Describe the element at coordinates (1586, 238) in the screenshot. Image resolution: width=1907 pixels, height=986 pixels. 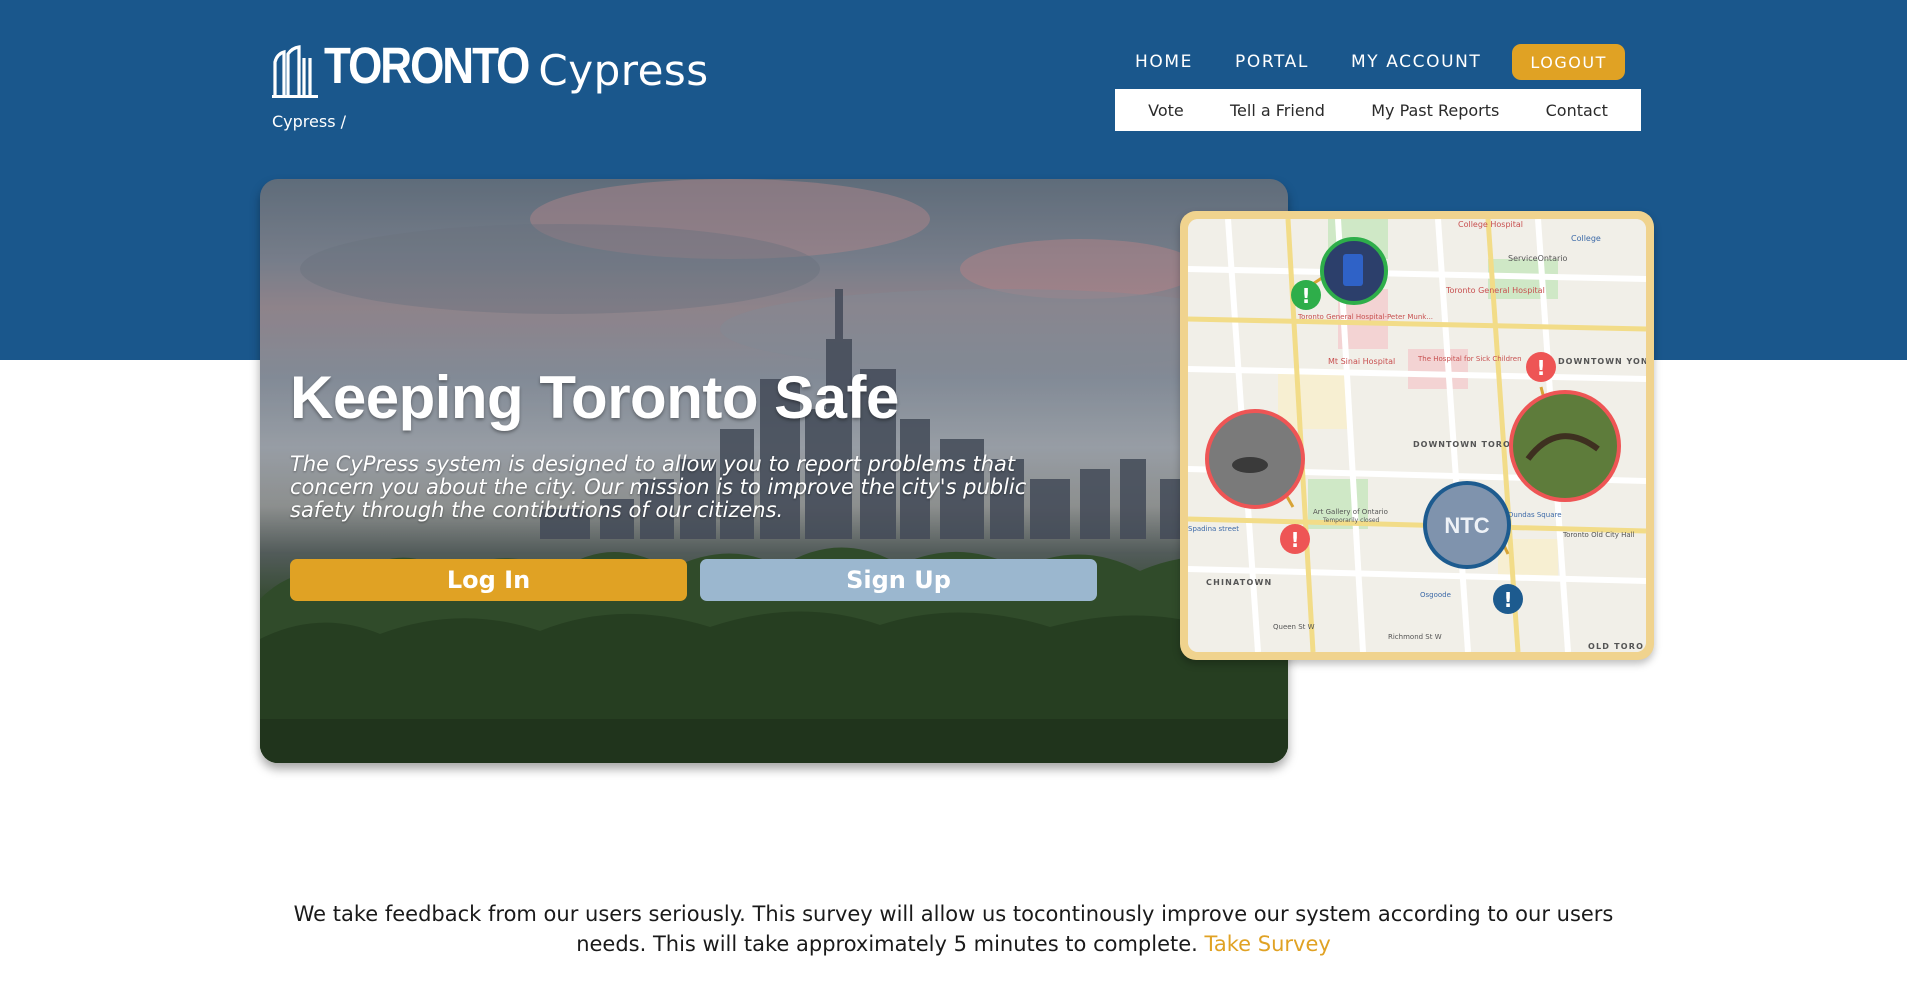
I see `map-label-college: College` at that location.